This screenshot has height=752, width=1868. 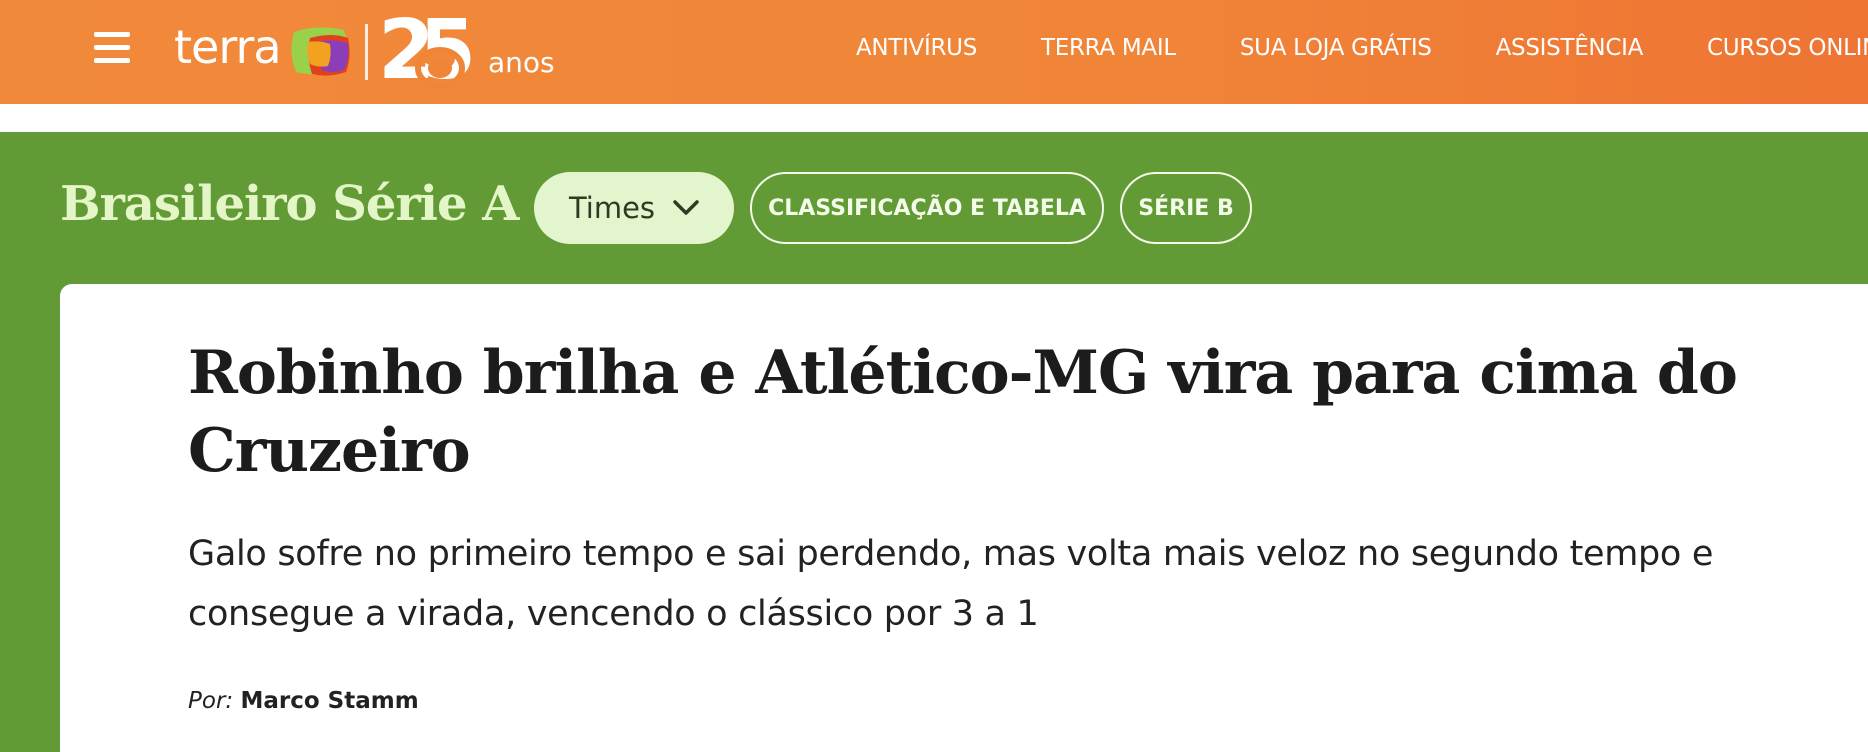 What do you see at coordinates (916, 48) in the screenshot?
I see `nav-link-antivirus: ANTIVÍRUS` at bounding box center [916, 48].